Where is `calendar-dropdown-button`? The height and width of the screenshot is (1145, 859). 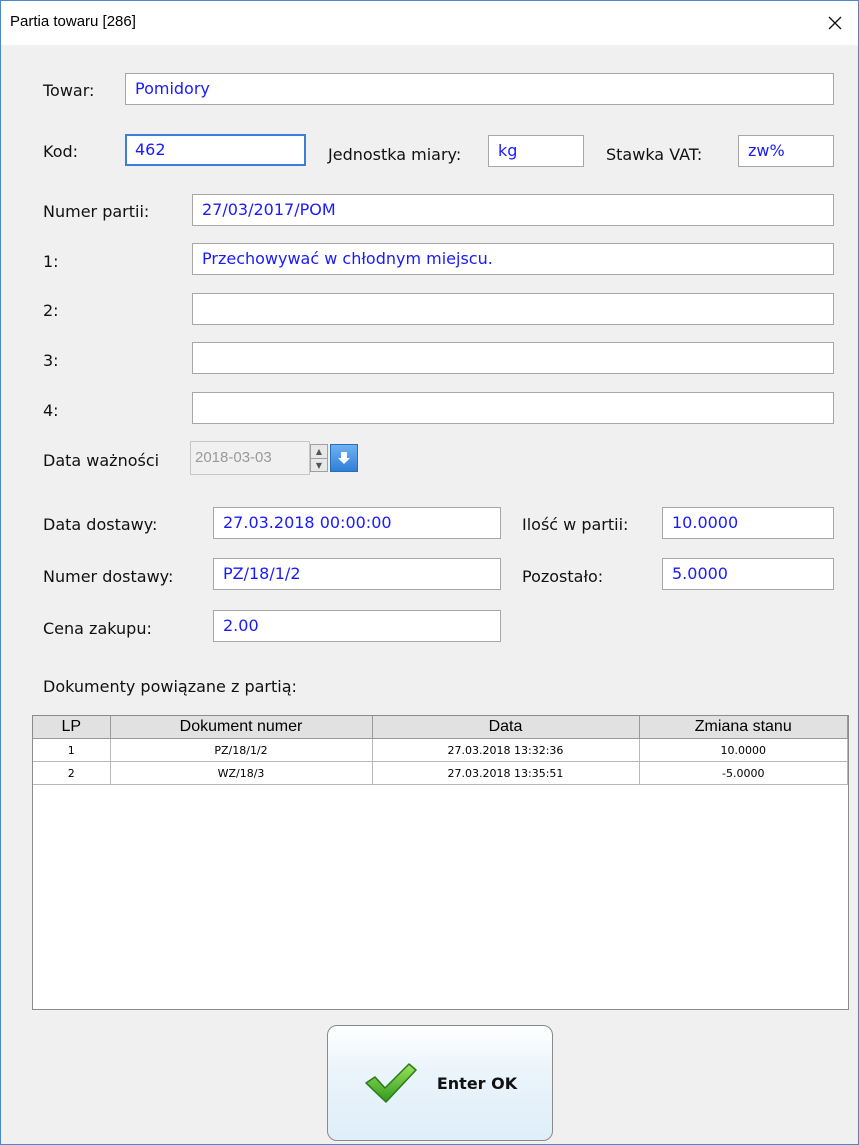 calendar-dropdown-button is located at coordinates (344, 458).